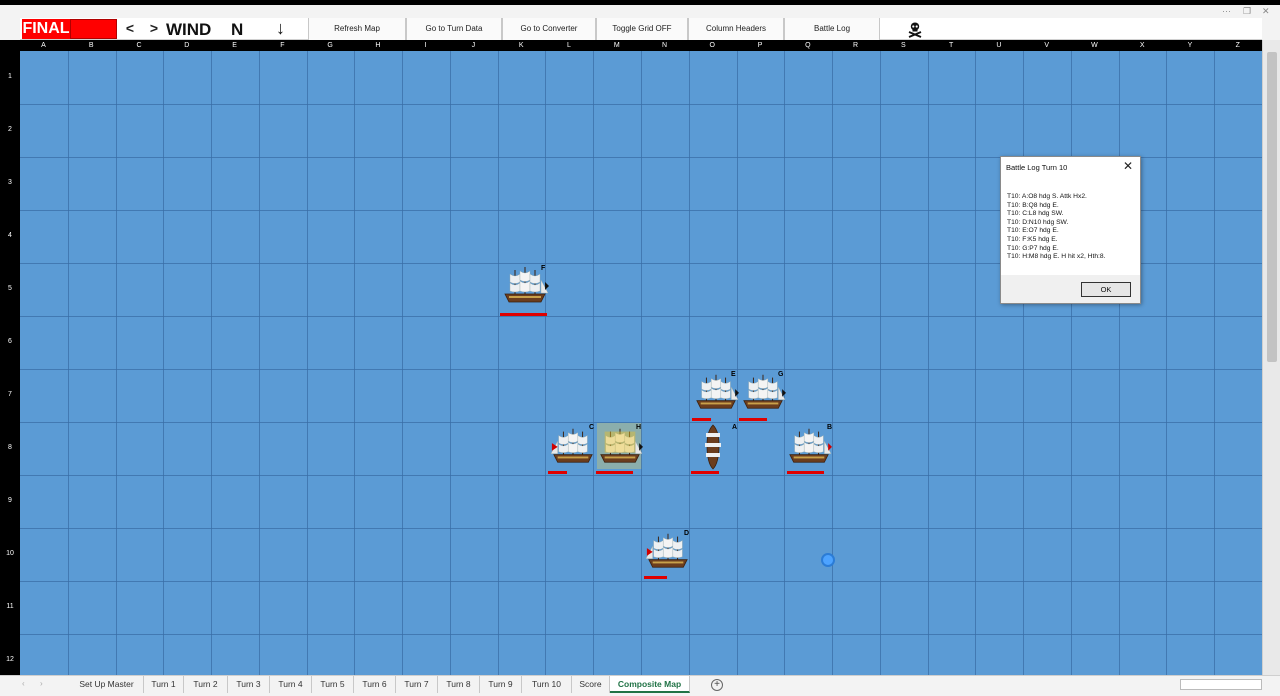  What do you see at coordinates (639, 427) in the screenshot?
I see `ship-label: H` at bounding box center [639, 427].